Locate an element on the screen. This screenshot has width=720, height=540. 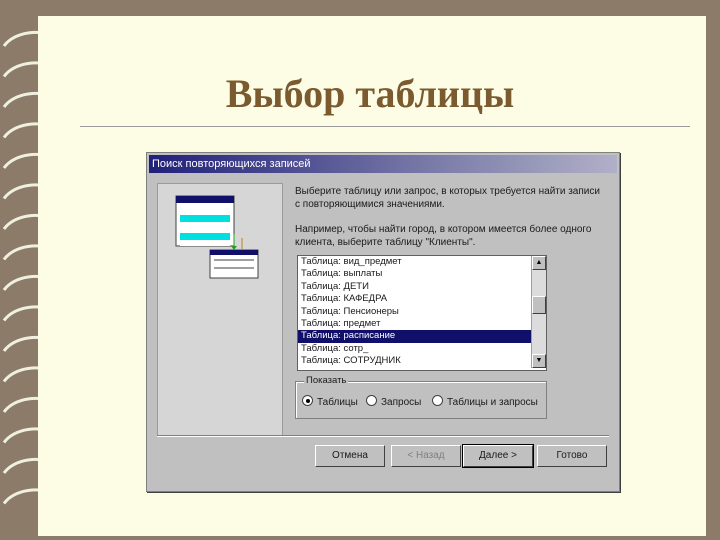
scroll-down-icon: ▼ is located at coordinates (539, 361).